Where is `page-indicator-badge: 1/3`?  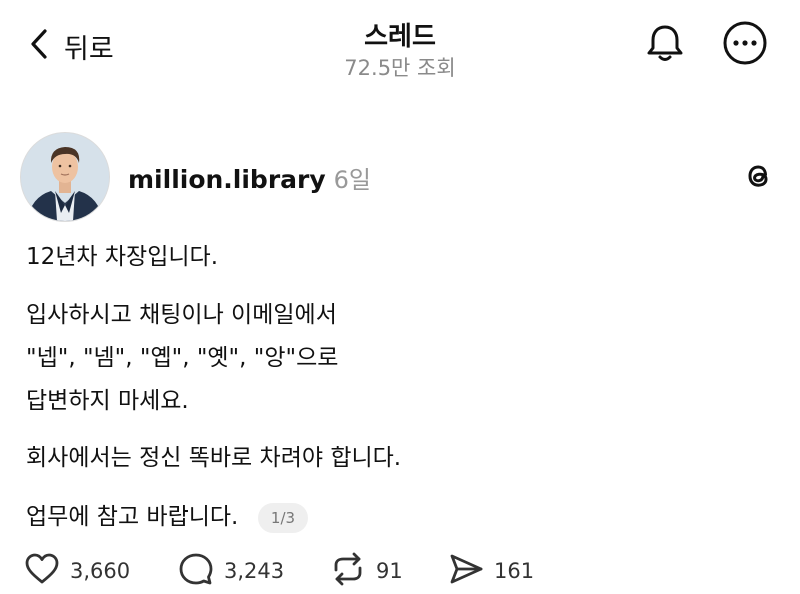 page-indicator-badge: 1/3 is located at coordinates (283, 518).